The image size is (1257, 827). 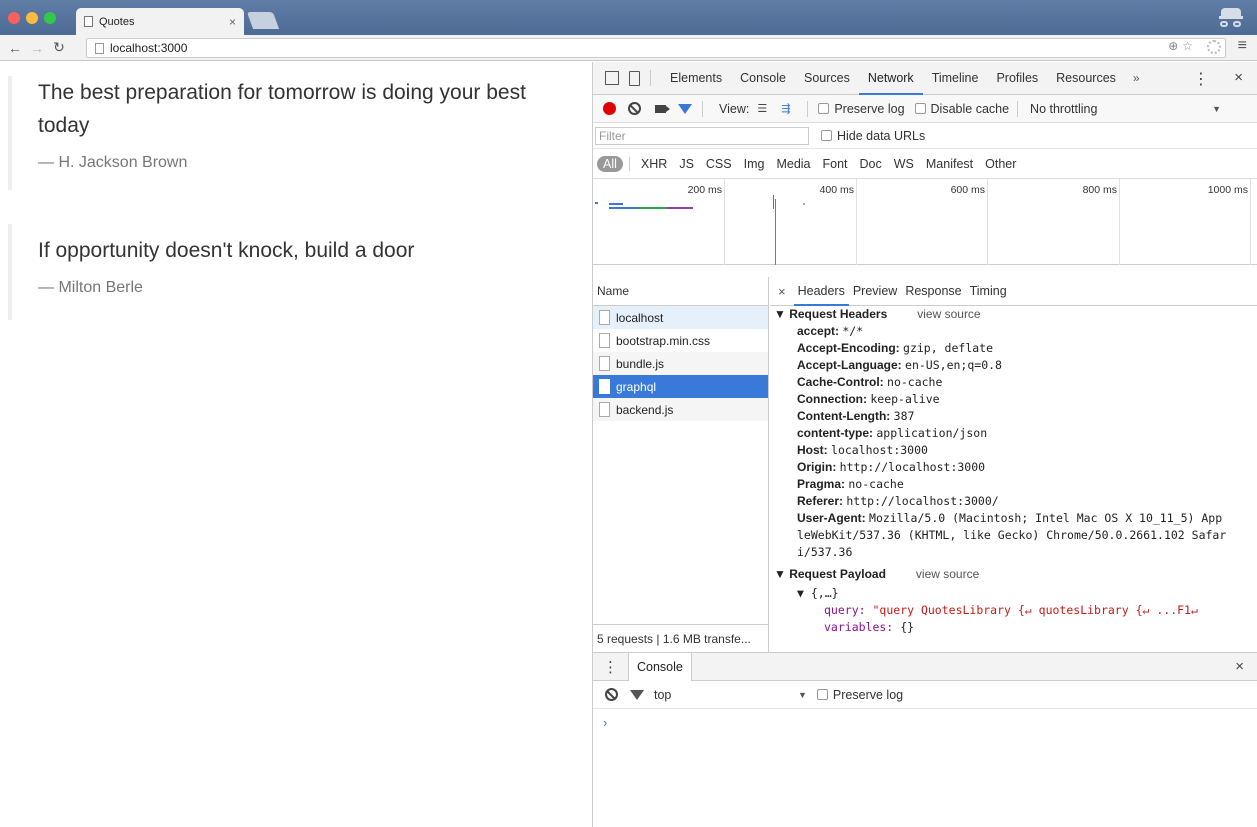 What do you see at coordinates (680, 409) in the screenshot?
I see `request-row: backend.js` at bounding box center [680, 409].